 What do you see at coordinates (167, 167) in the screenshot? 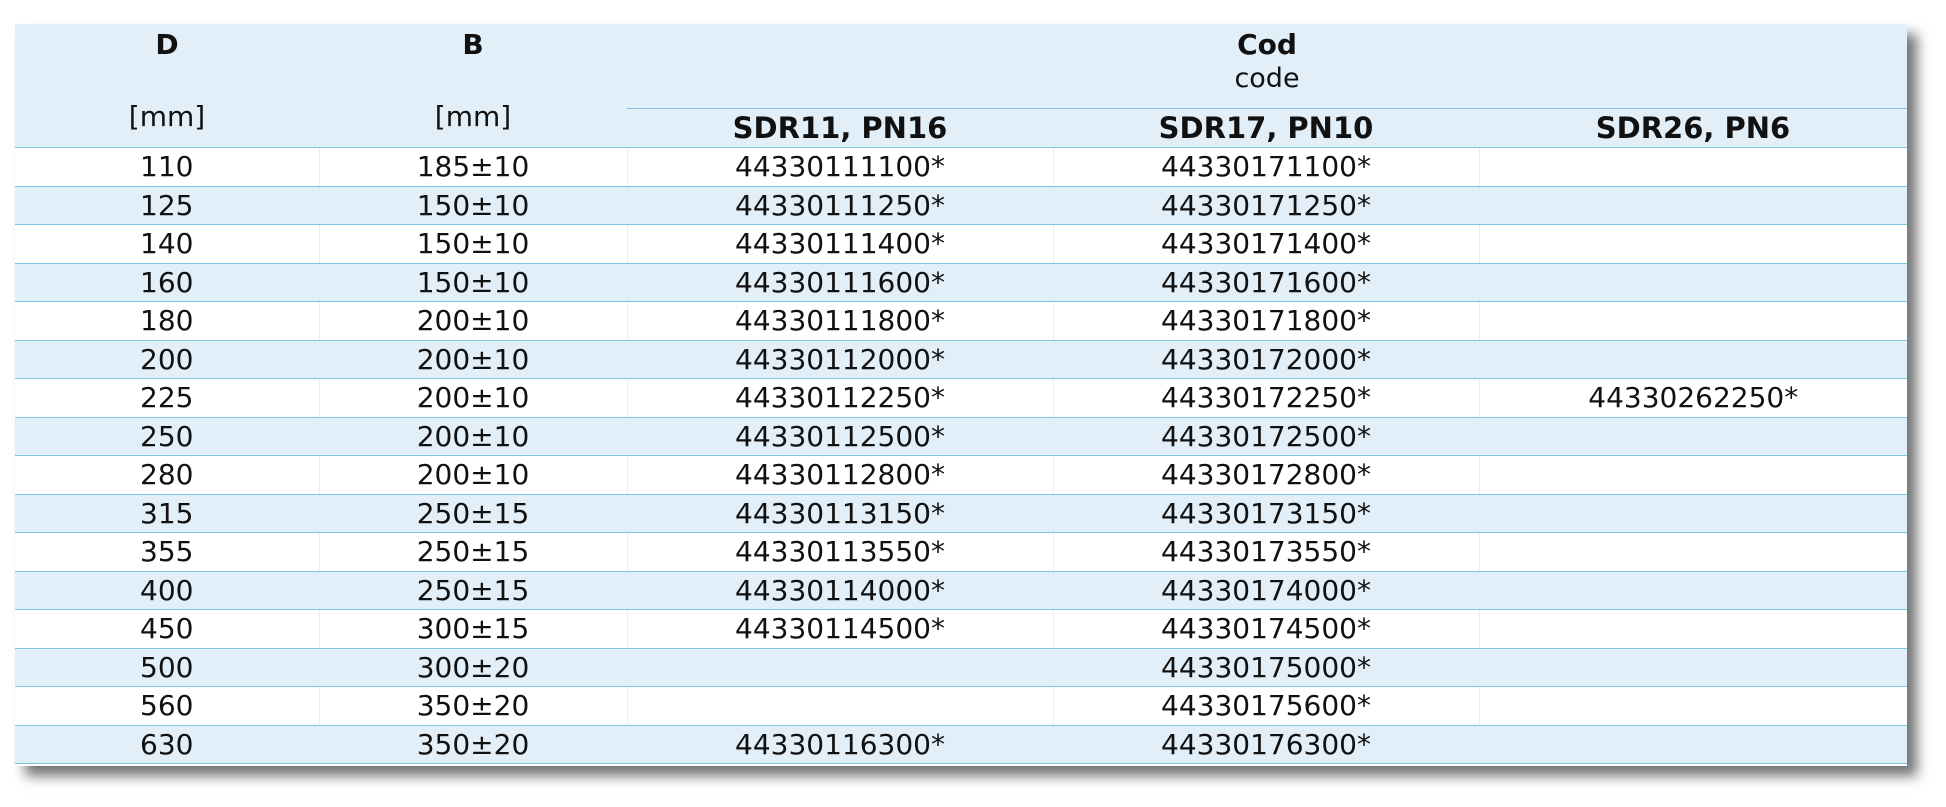
I see `cell-d: 110` at bounding box center [167, 167].